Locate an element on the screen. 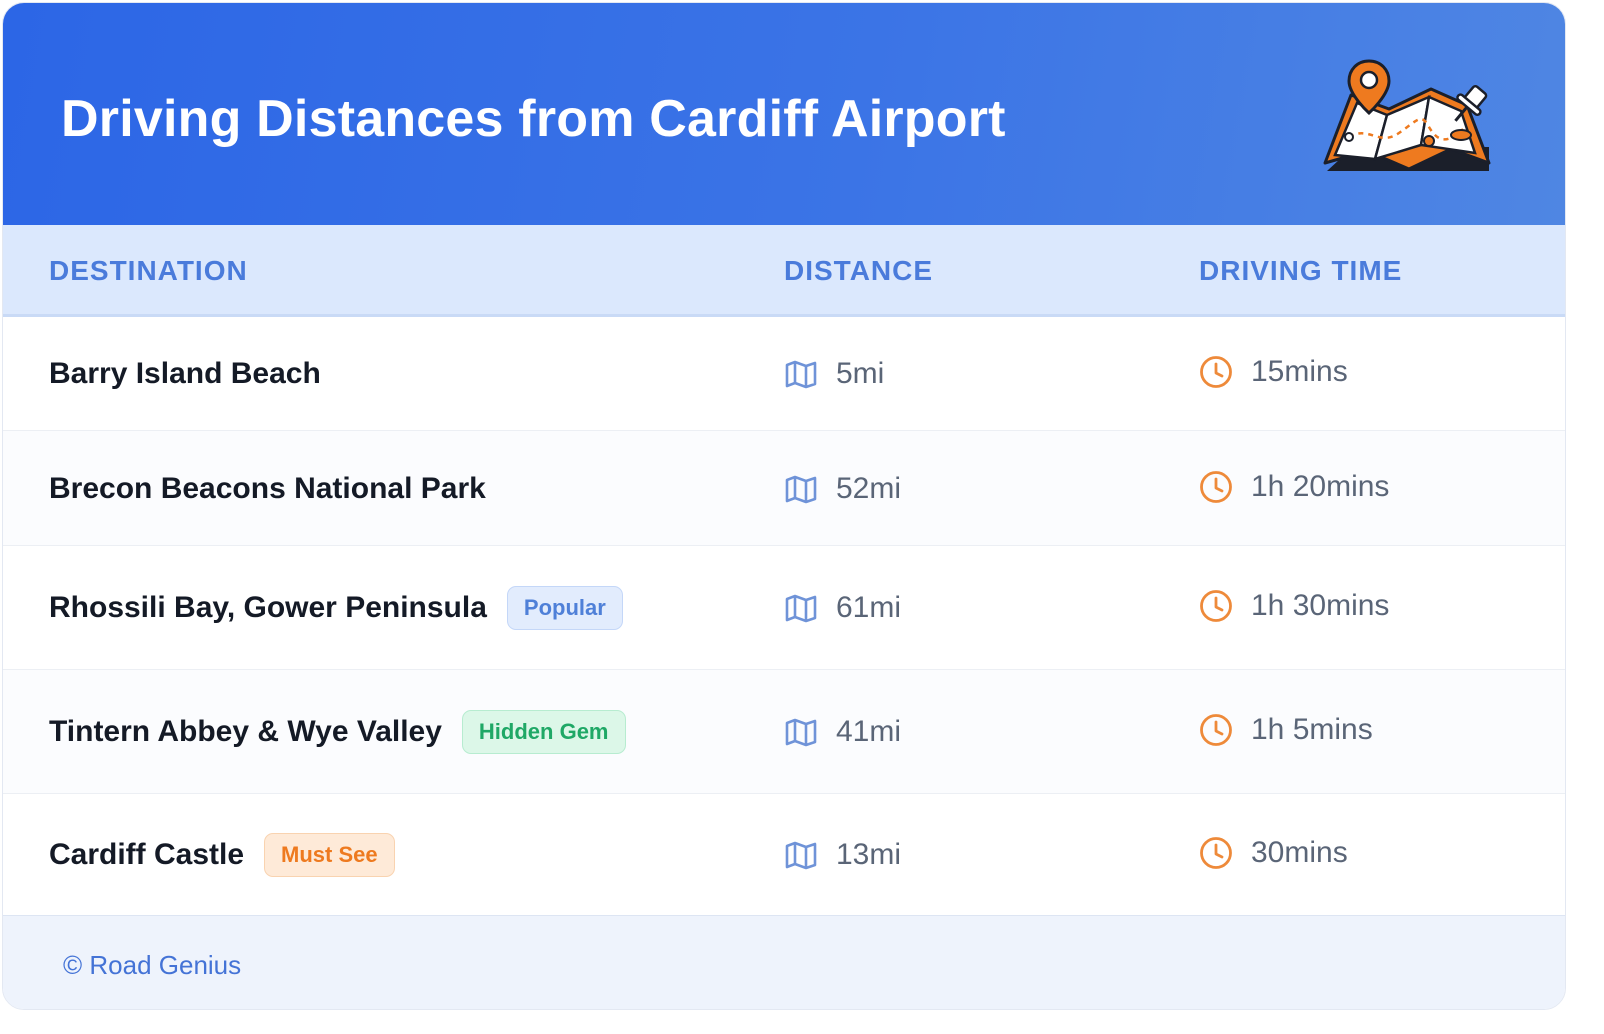  column-header-distance: DISTANCE is located at coordinates (858, 271).